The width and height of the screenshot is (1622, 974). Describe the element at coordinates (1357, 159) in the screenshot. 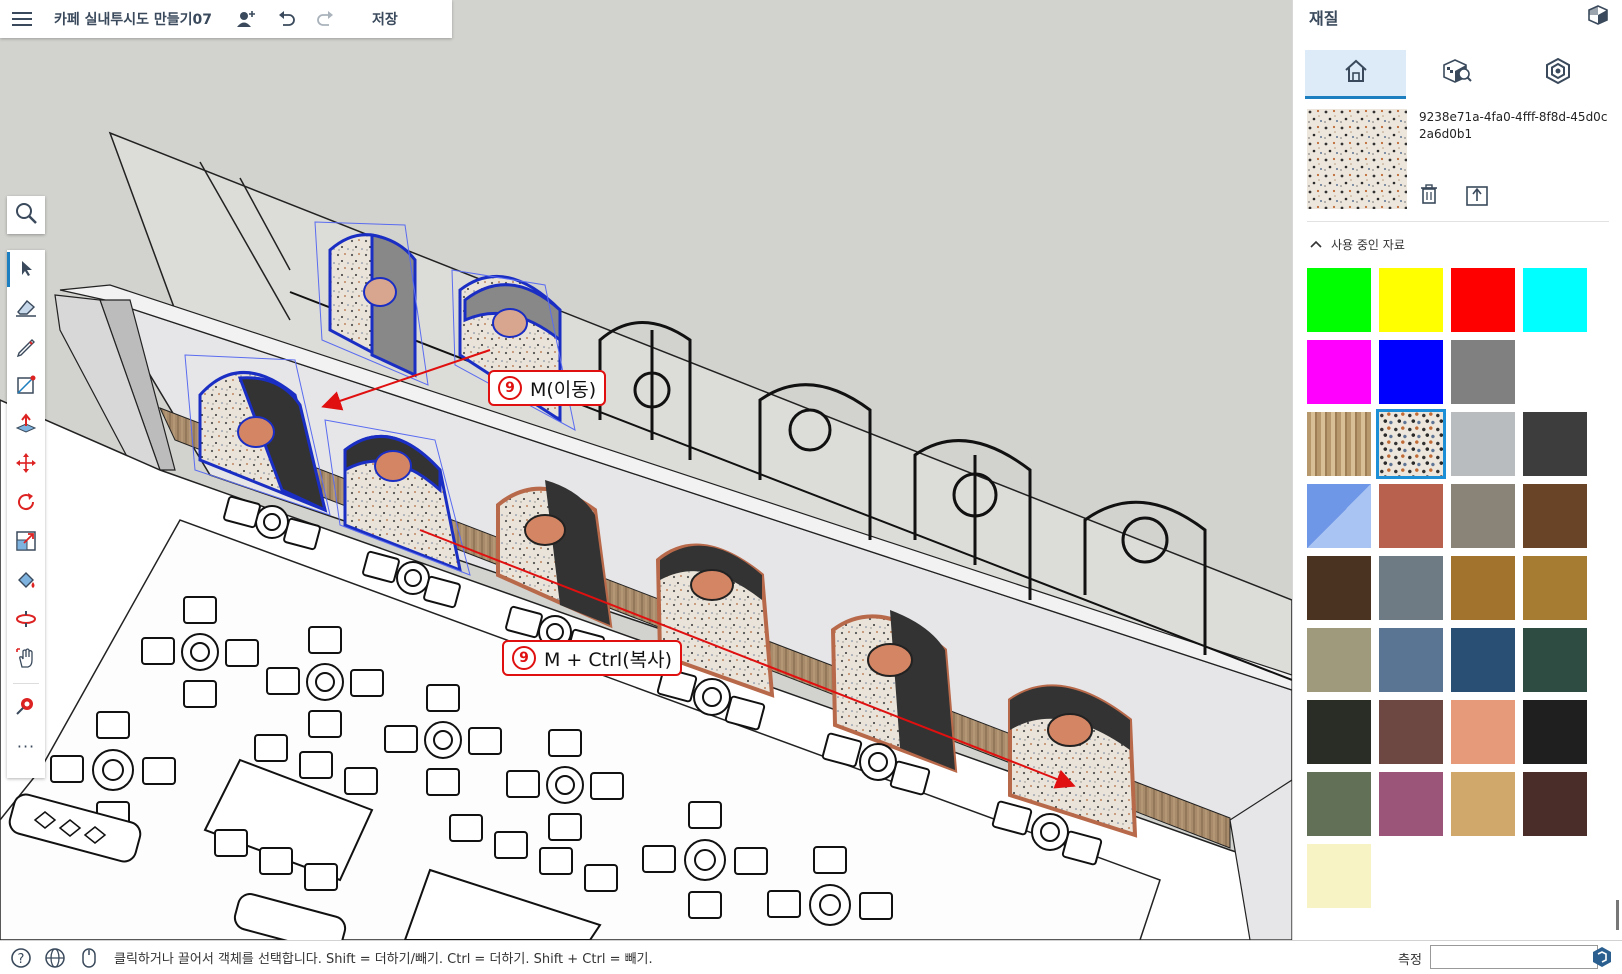

I see `selected-material-swatch` at that location.